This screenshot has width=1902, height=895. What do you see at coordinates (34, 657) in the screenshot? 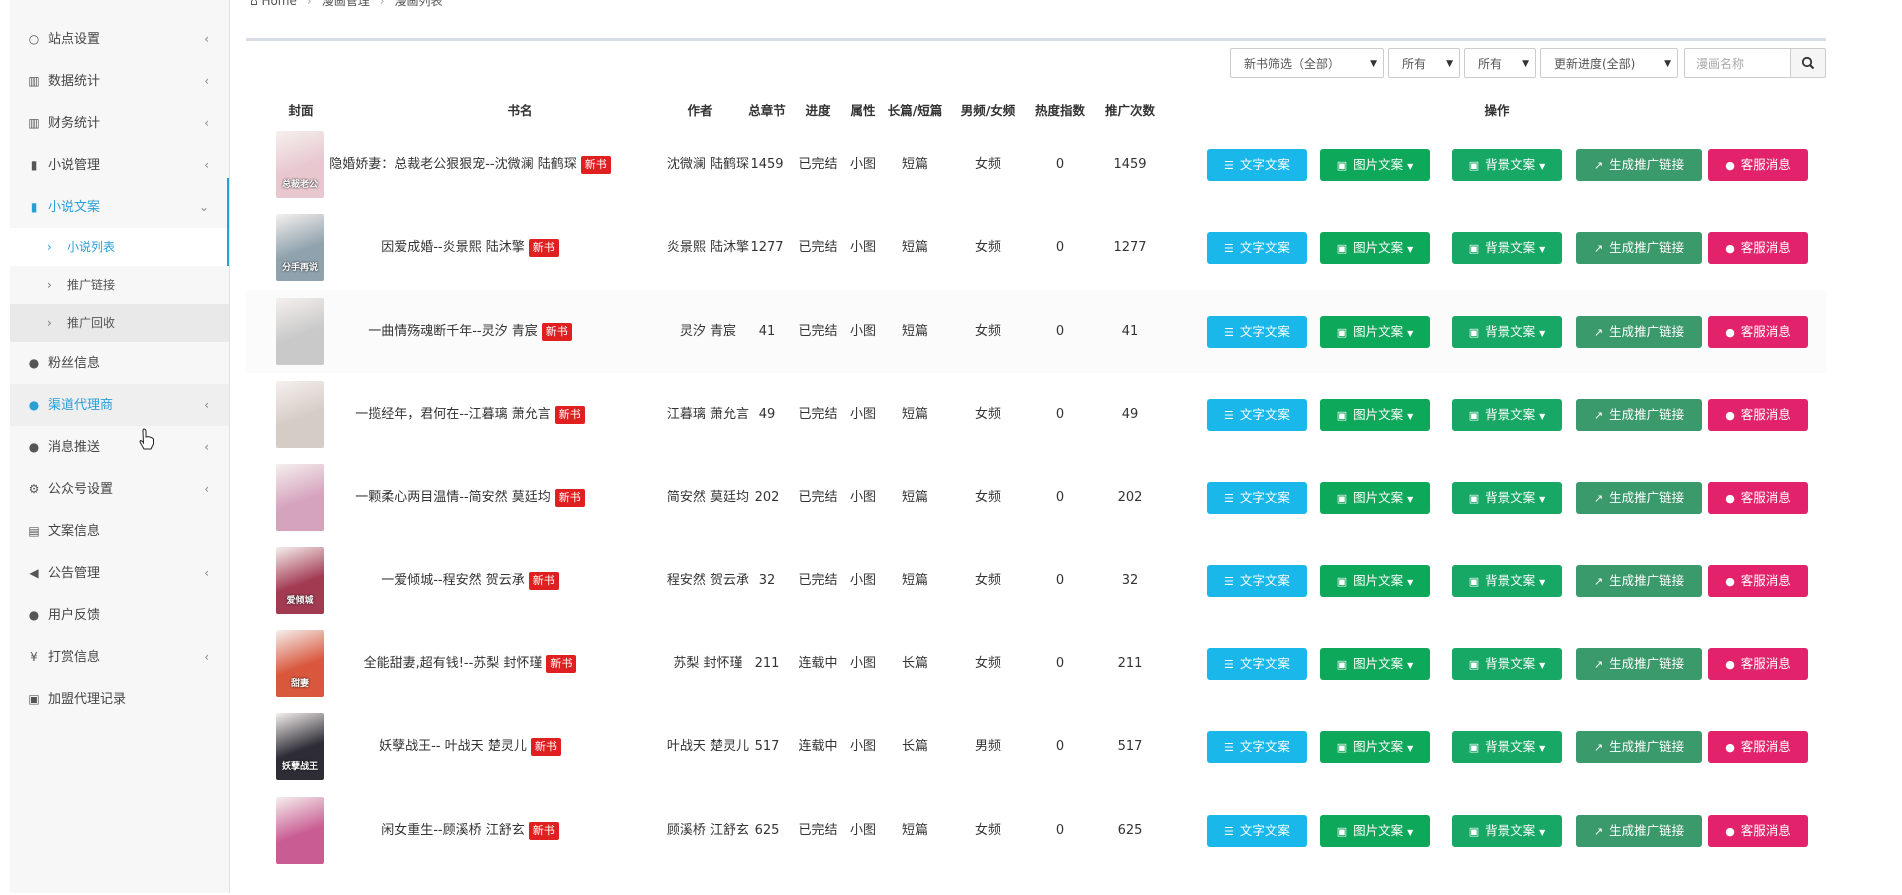
I see `yen-icon: ¥` at bounding box center [34, 657].